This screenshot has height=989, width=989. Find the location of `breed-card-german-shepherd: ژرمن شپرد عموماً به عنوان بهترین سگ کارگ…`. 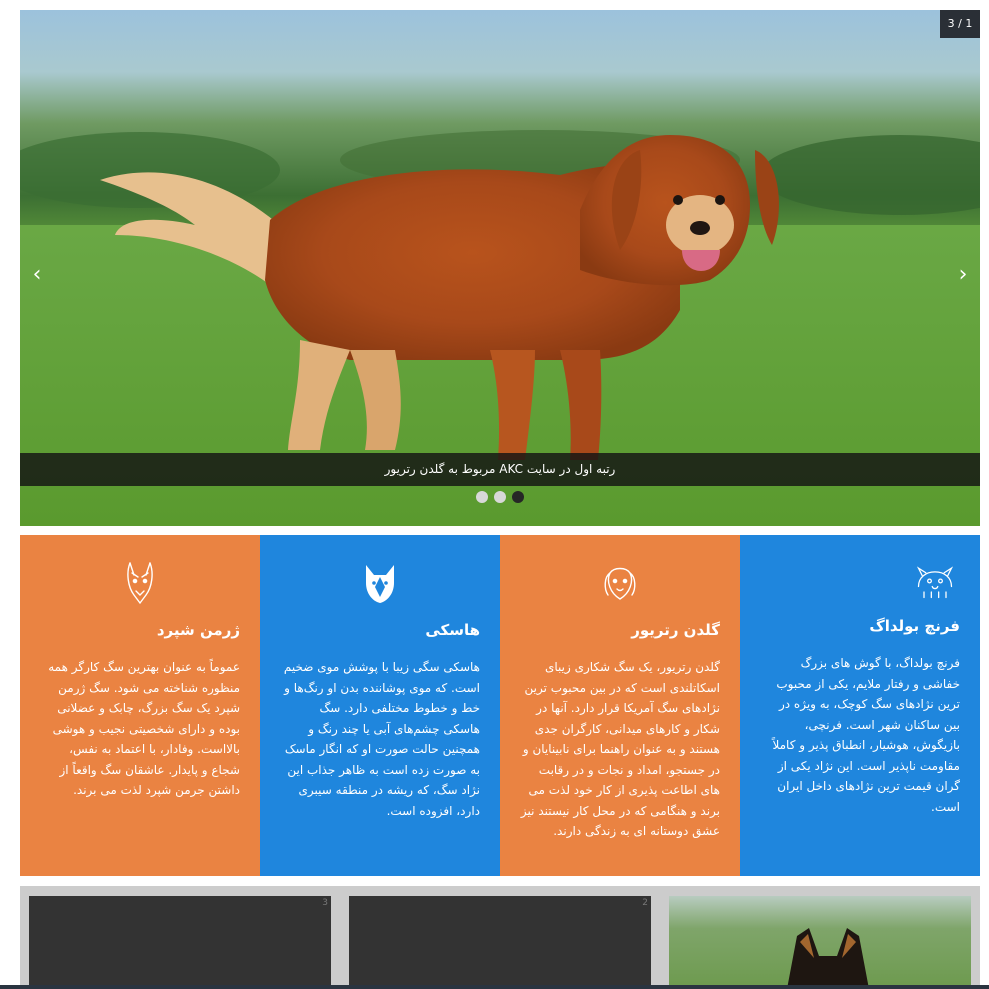

breed-card-german-shepherd: ژرمن شپرد عموماً به عنوان بهترین سگ کارگ… is located at coordinates (140, 705).